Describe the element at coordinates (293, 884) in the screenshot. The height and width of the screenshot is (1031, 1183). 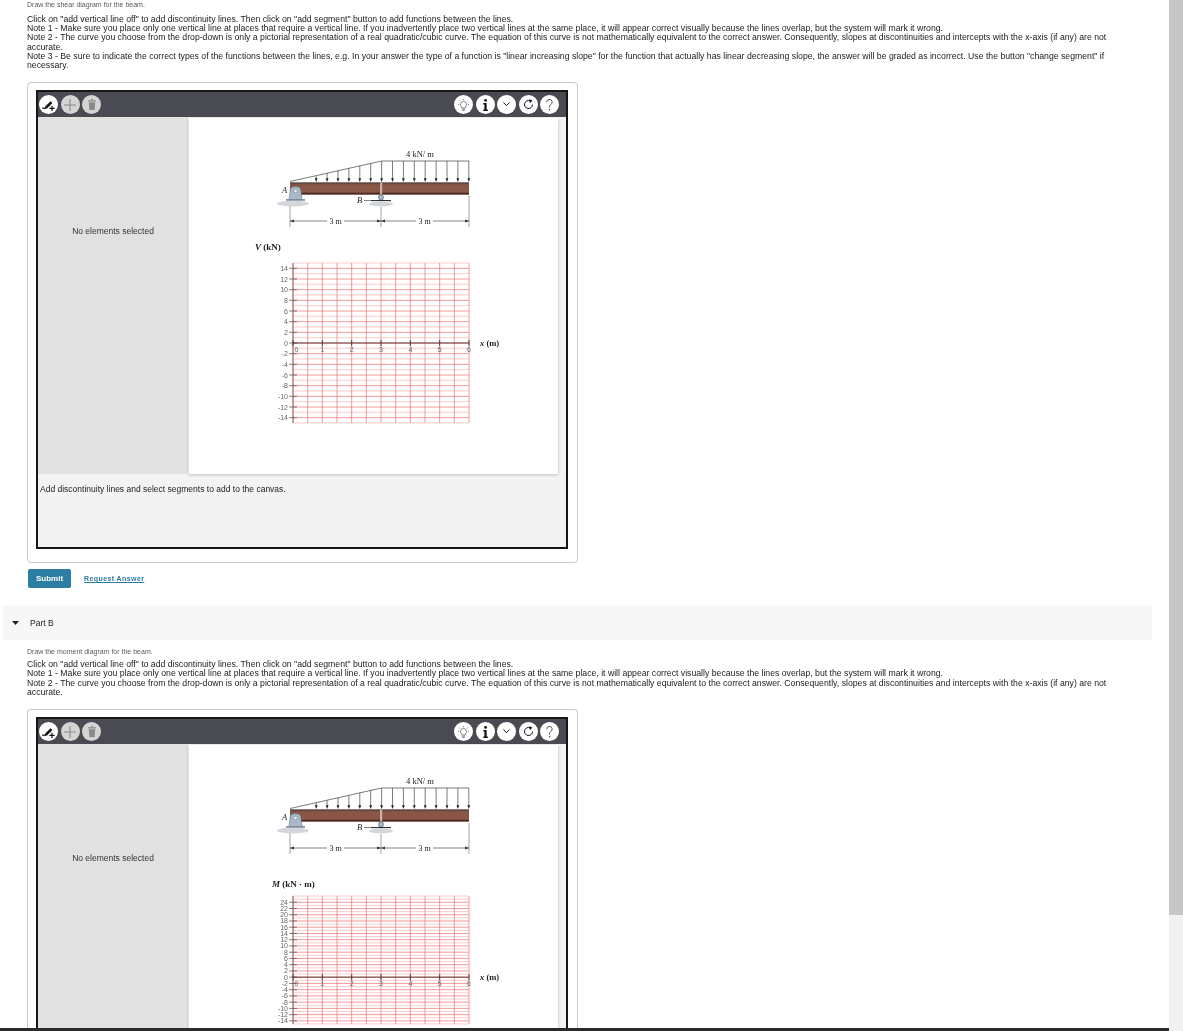
I see `axis-title: M (kN · m)` at that location.